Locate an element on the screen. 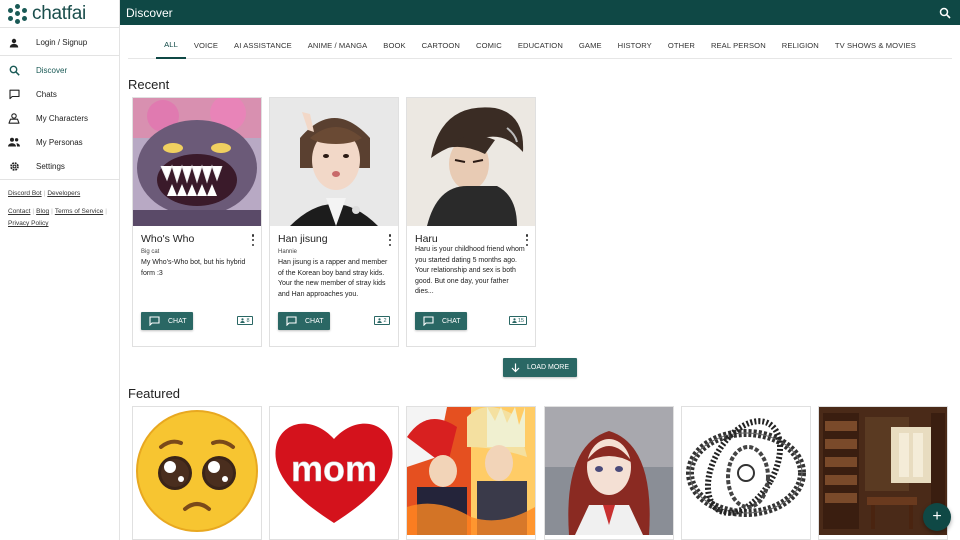  user-count-badge: 2 is located at coordinates (382, 320).